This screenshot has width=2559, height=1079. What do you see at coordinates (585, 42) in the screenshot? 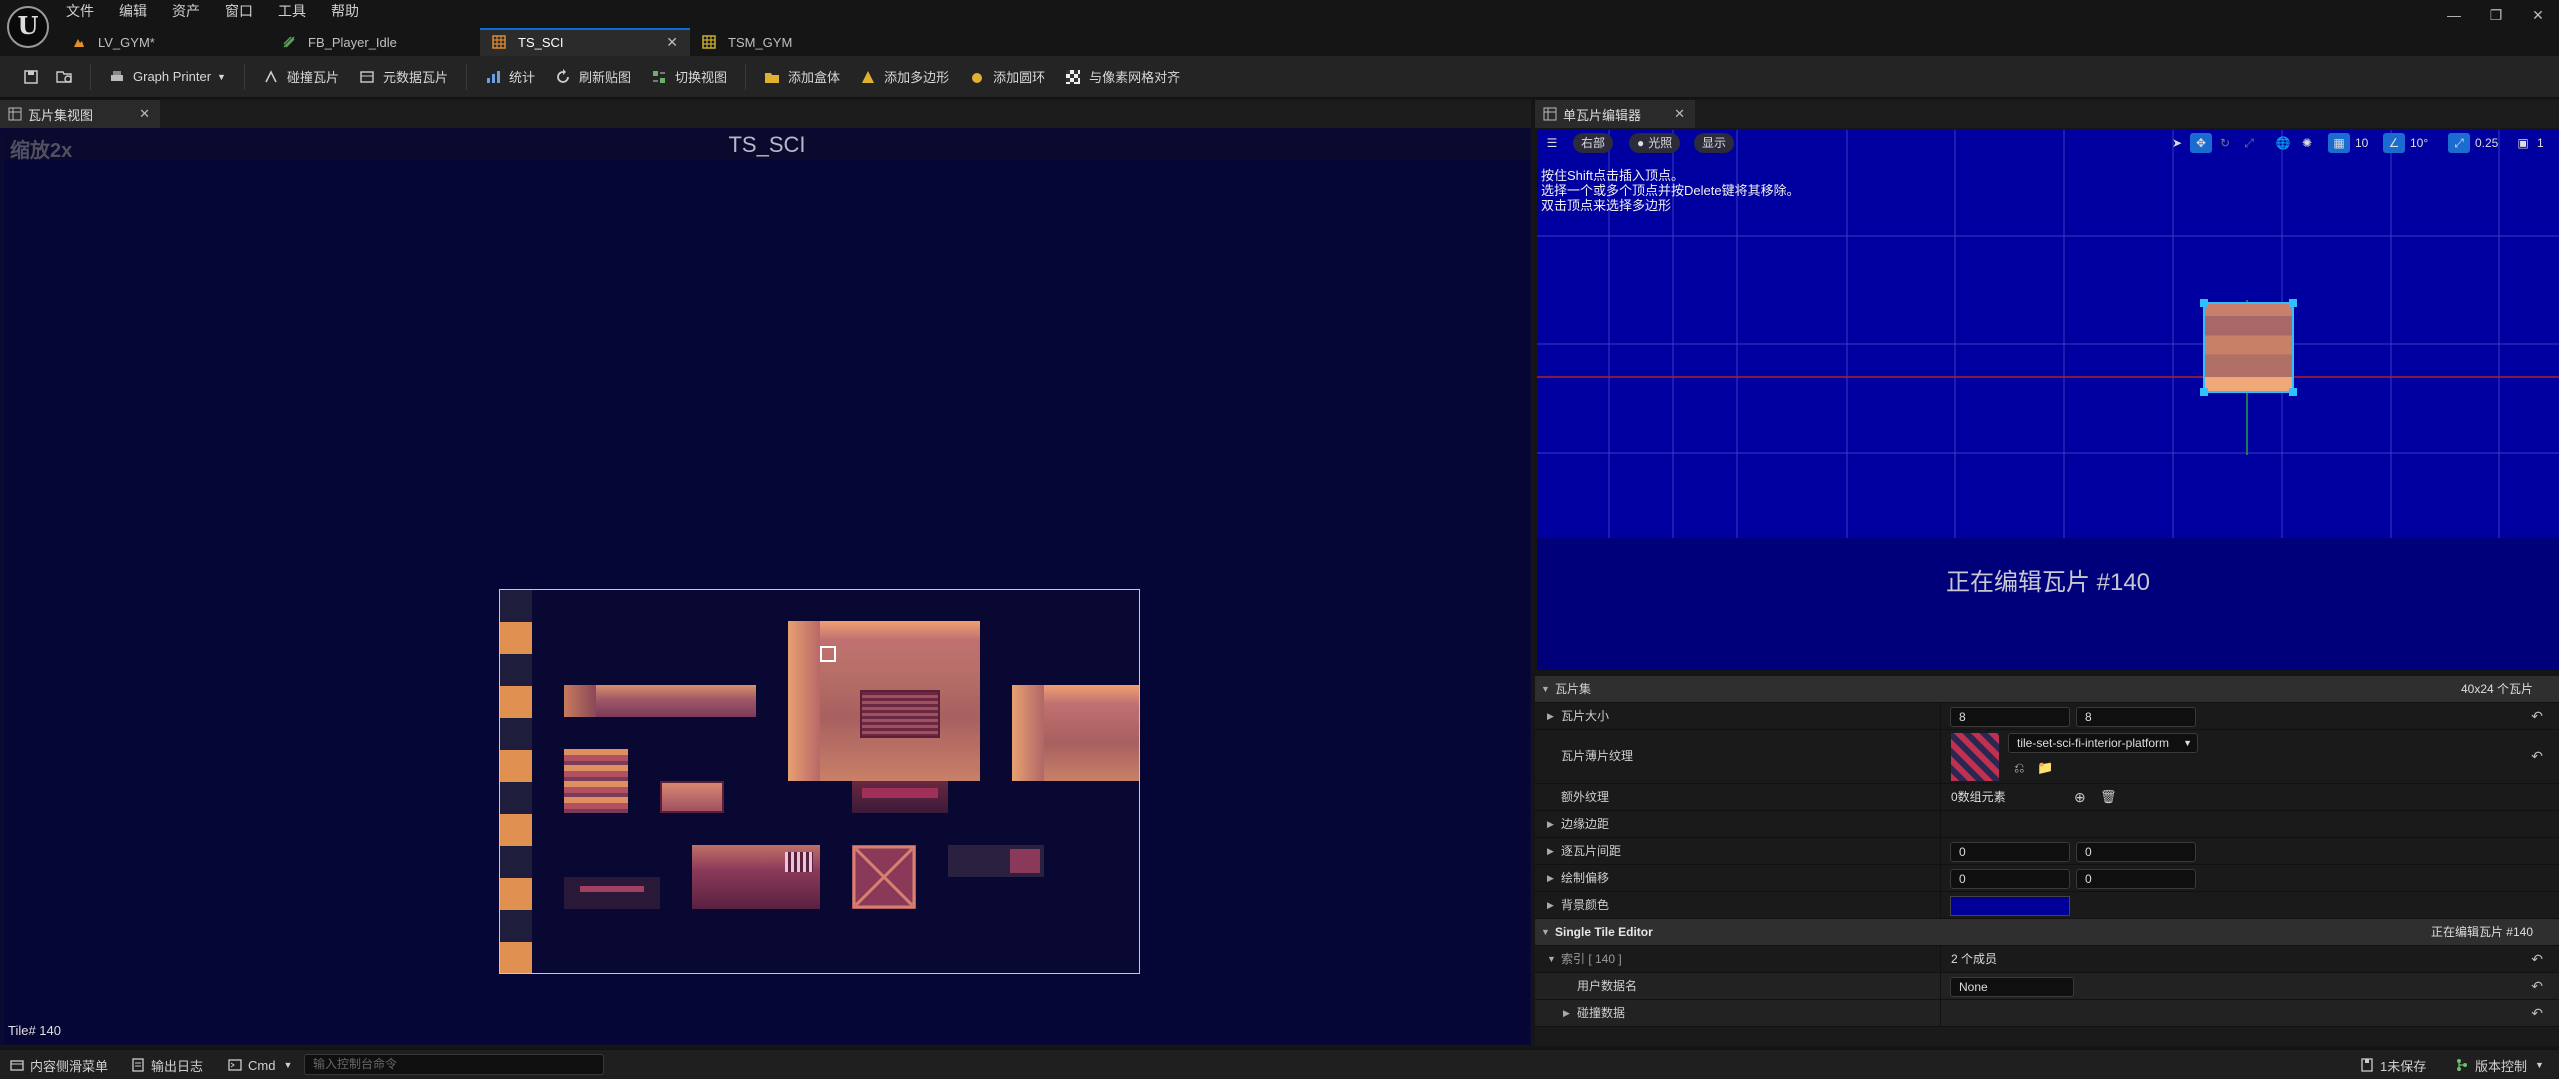
I see `tab-ts-sci: TS_SCI ✕` at bounding box center [585, 42].